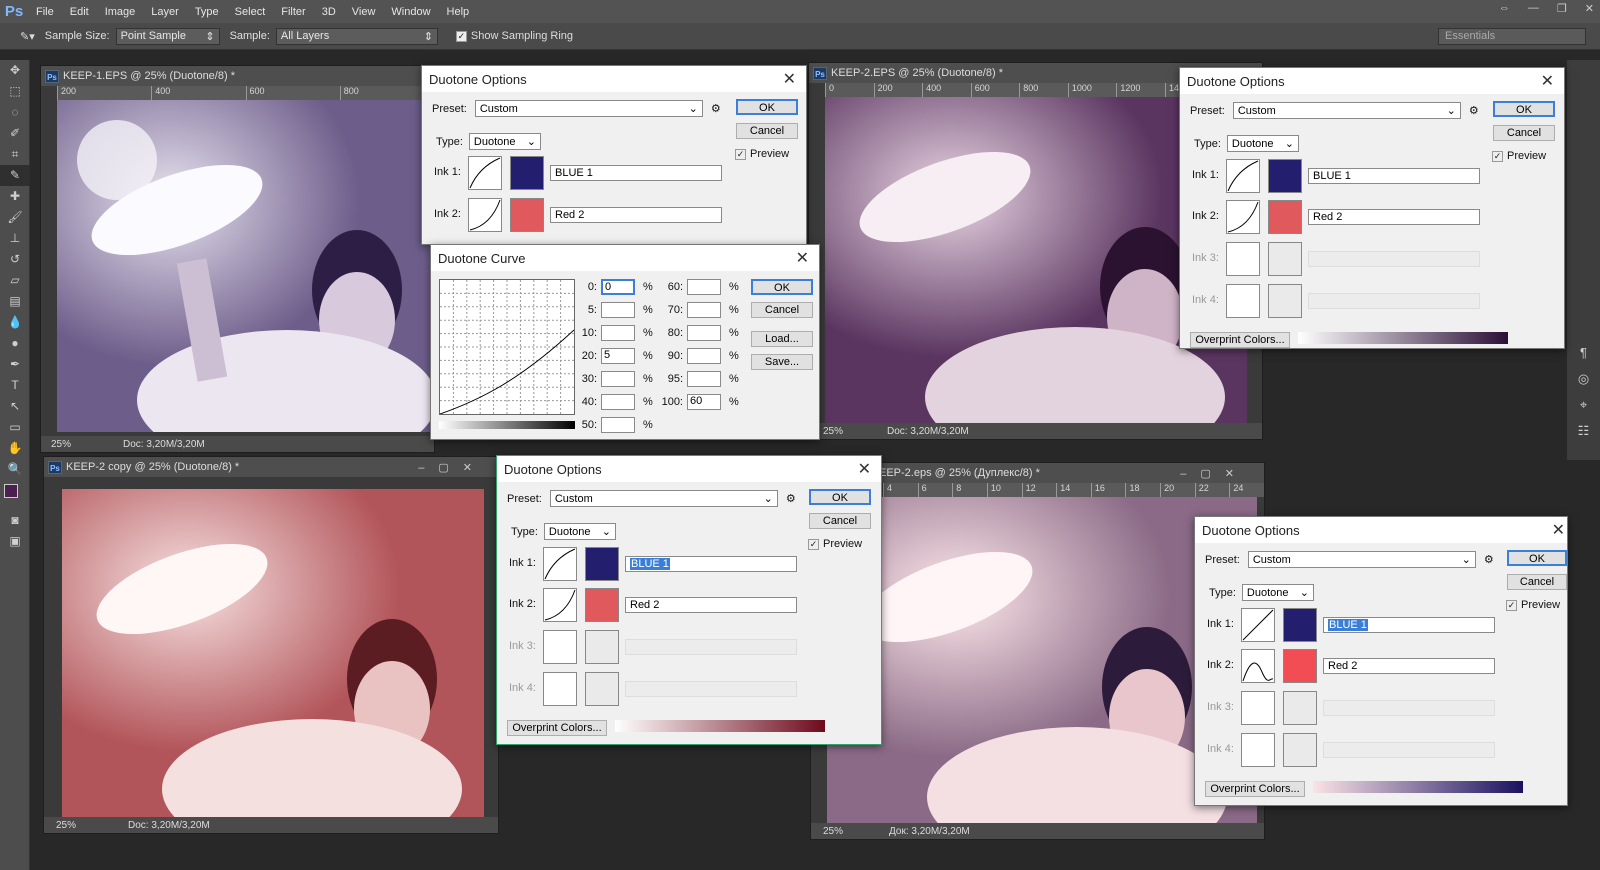 This screenshot has height=870, width=1600. Describe the element at coordinates (237, 76) in the screenshot. I see `document-tab: Ps KEEP-1.EPS @ 25% (Duotone/8) *` at that location.